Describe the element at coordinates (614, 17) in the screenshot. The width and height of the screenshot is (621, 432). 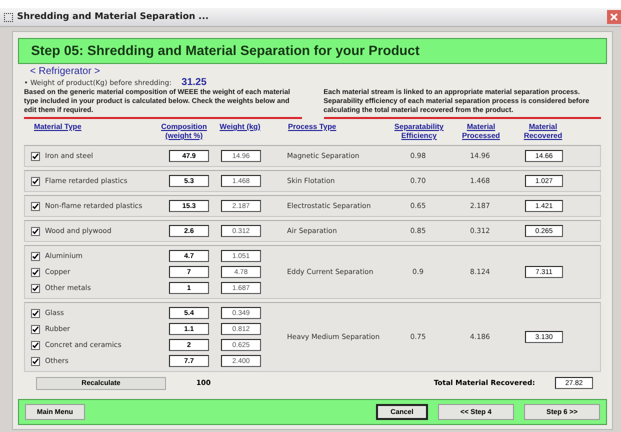
I see `close-button` at that location.